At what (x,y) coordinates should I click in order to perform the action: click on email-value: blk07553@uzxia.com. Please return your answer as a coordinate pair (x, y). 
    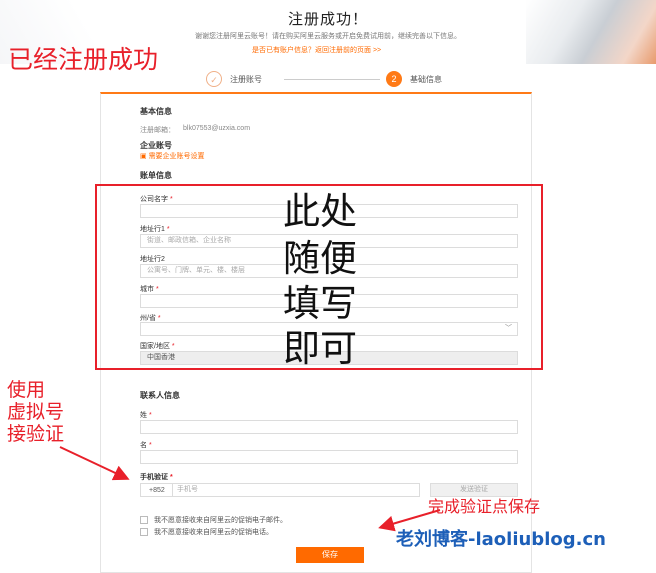
    Looking at the image, I should click on (217, 128).